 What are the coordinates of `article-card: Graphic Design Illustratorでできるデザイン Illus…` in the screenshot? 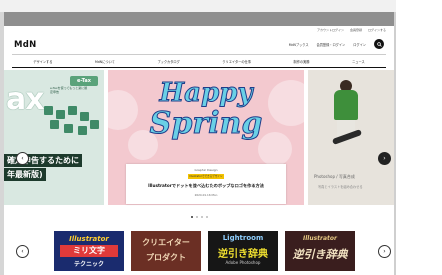 It's located at (206, 184).